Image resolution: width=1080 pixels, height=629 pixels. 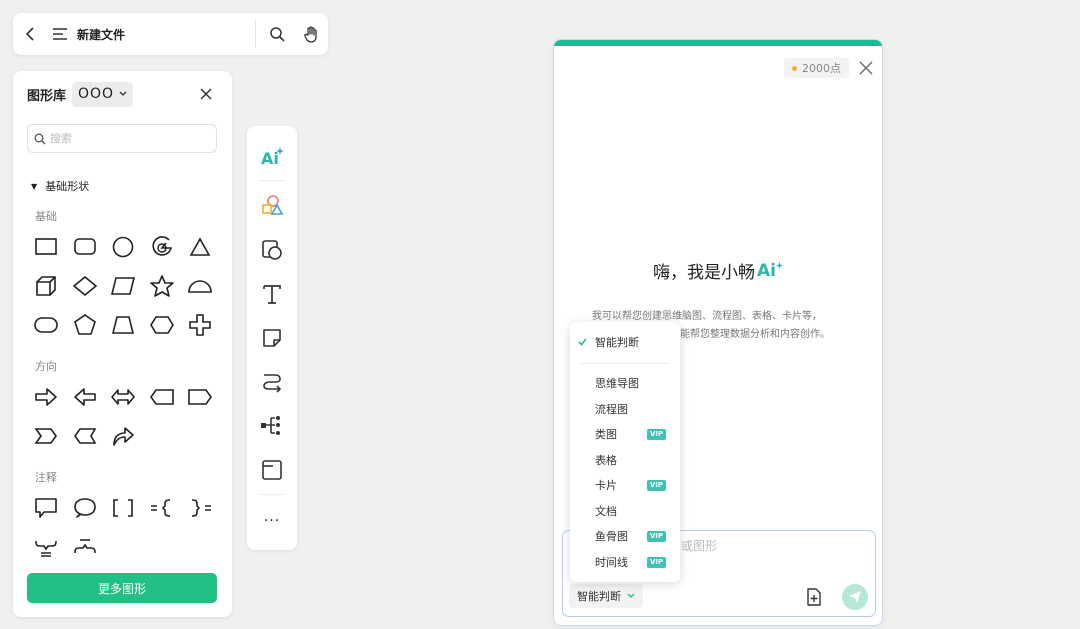 I want to click on arrow-both-shape-icon, so click(x=123, y=397).